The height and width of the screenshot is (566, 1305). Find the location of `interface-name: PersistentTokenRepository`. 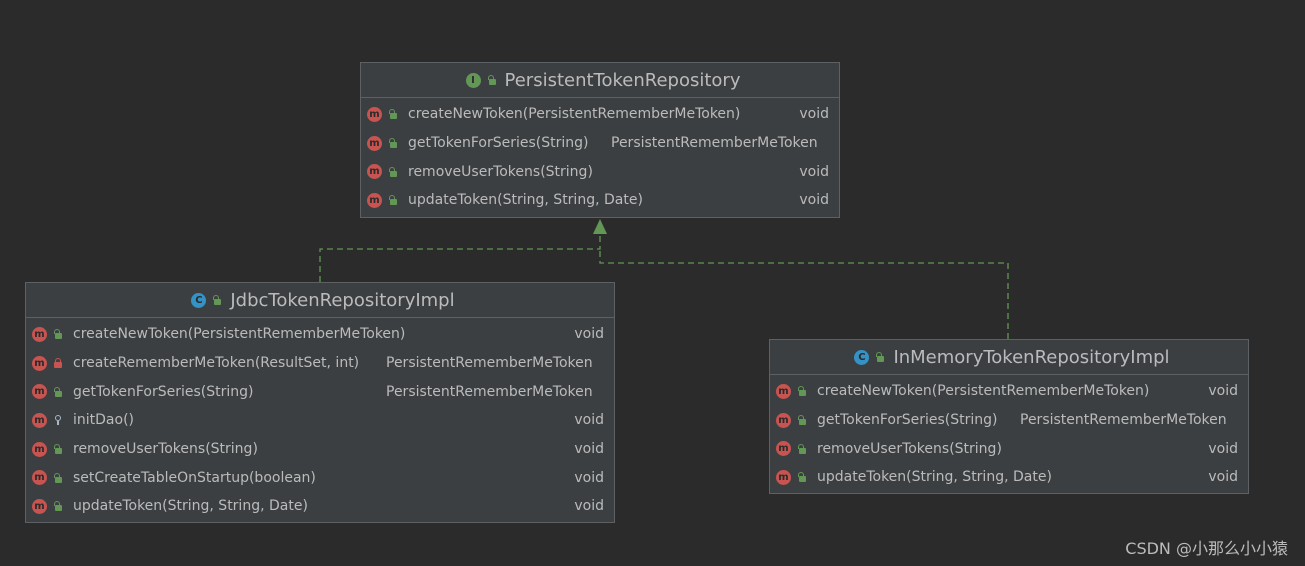

interface-name: PersistentTokenRepository is located at coordinates (622, 80).